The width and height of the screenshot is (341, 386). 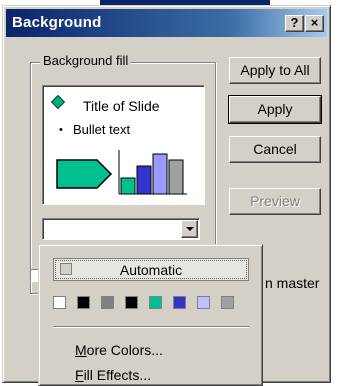 I want to click on diamond-bullet-icon, so click(x=58, y=102).